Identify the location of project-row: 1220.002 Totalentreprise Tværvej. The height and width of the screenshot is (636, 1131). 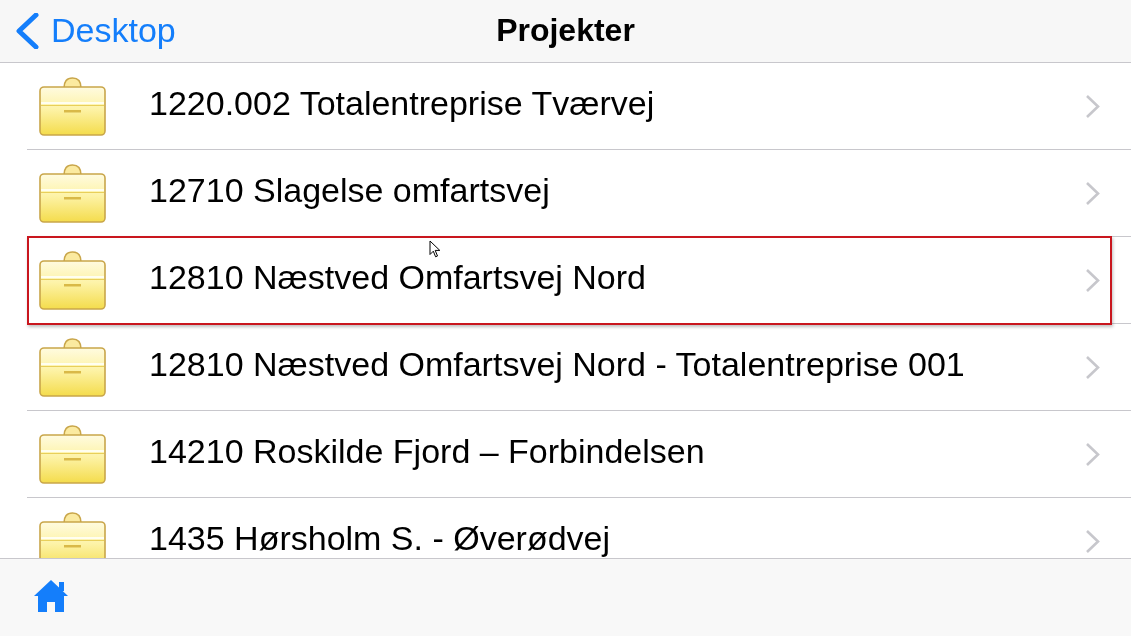
(569, 106).